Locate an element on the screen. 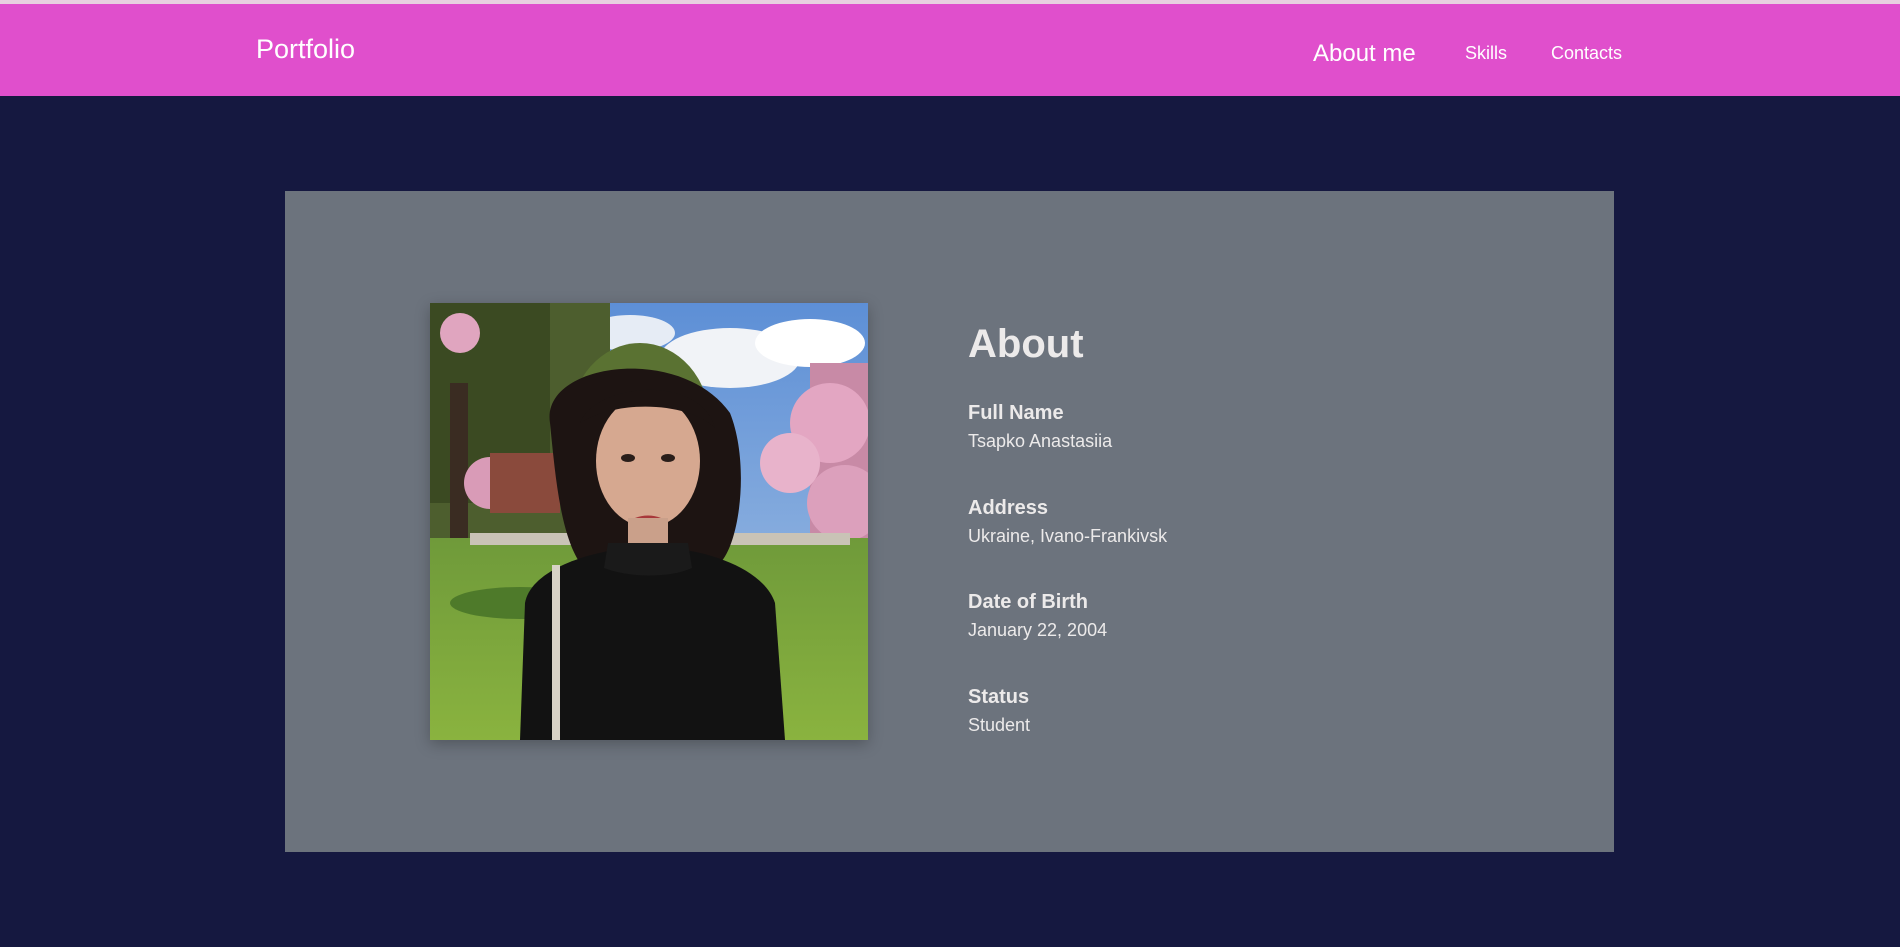 The width and height of the screenshot is (1900, 947). field-value: Student is located at coordinates (999, 725).